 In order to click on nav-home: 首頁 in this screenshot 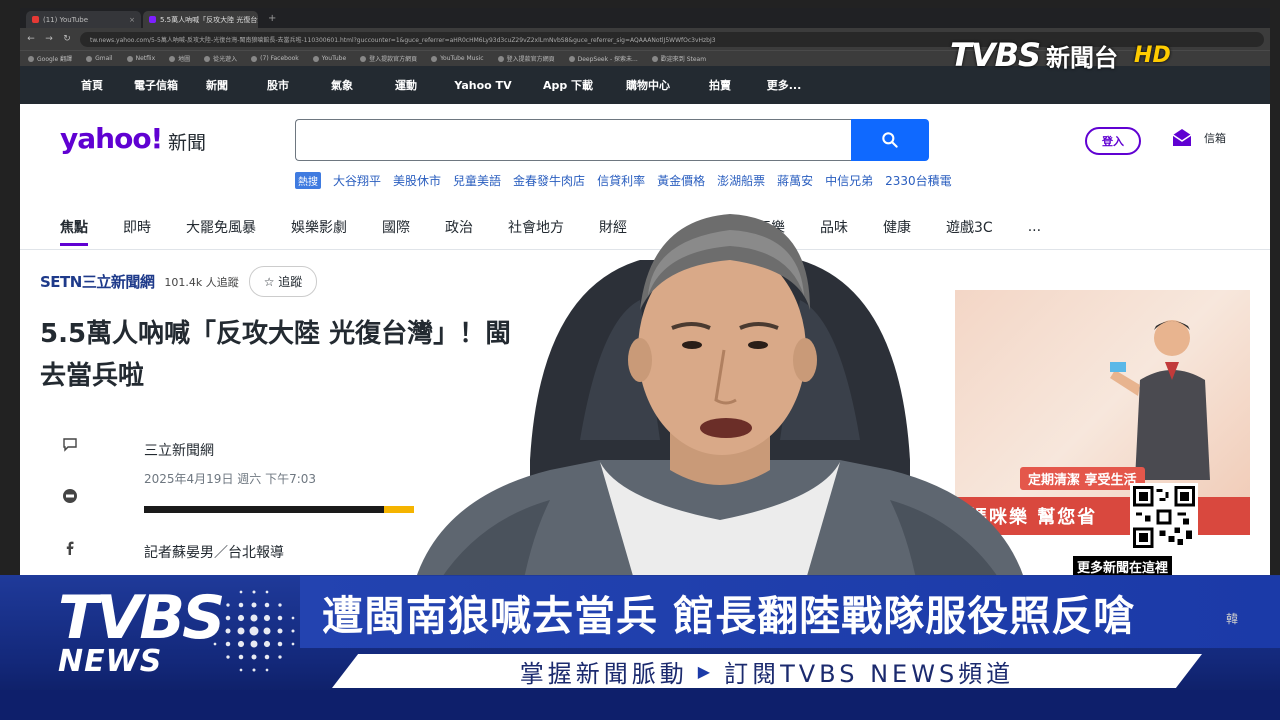, I will do `click(92, 85)`.